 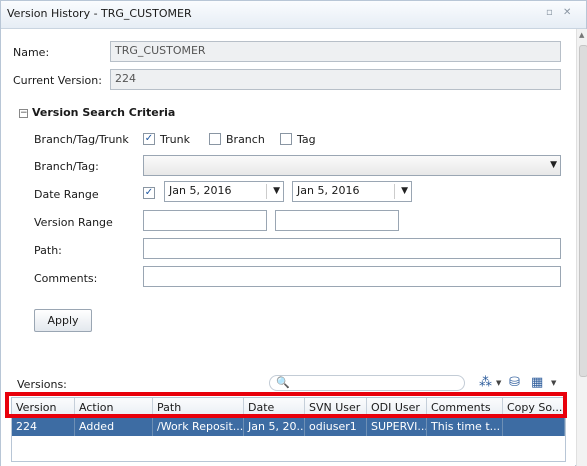 What do you see at coordinates (81, 139) in the screenshot?
I see `branch-tag-trunk-label: Branch/Tag/Trunk` at bounding box center [81, 139].